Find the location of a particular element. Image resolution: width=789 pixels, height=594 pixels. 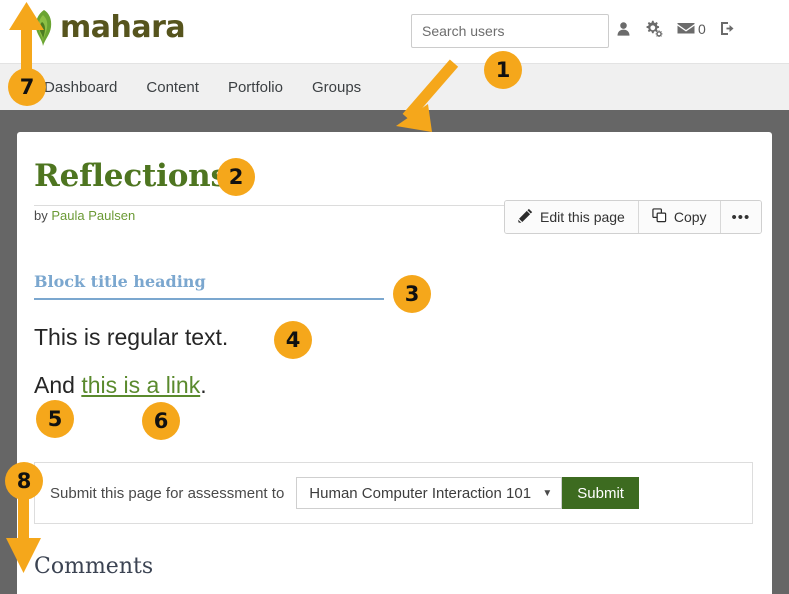

page-action-buttons: Edit this page Copy ••• is located at coordinates (633, 217).